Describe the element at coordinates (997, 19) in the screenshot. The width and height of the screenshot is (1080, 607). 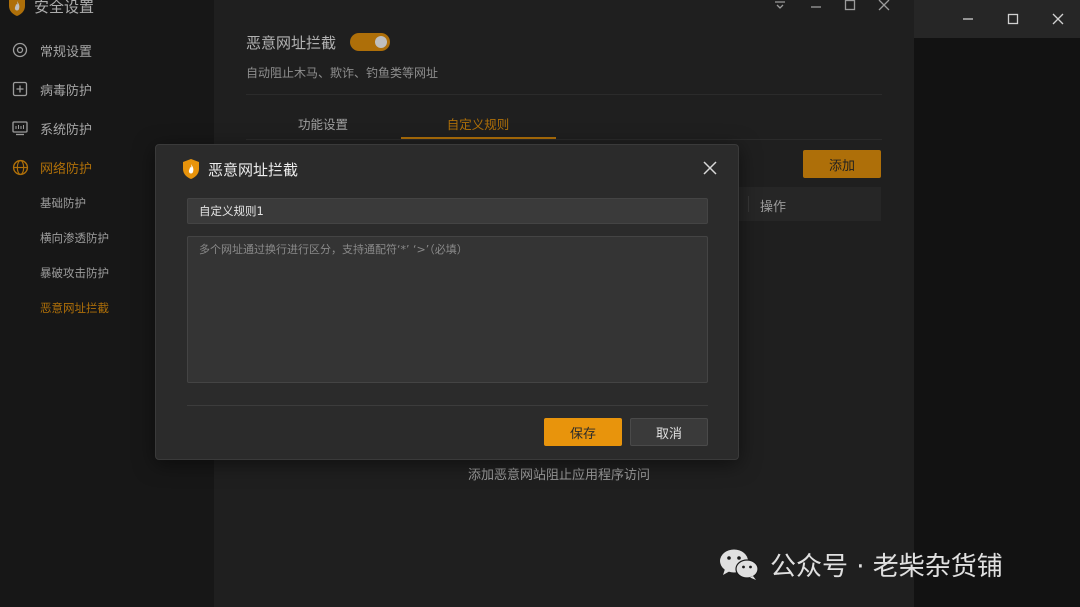
I see `background-window-titlebar` at that location.